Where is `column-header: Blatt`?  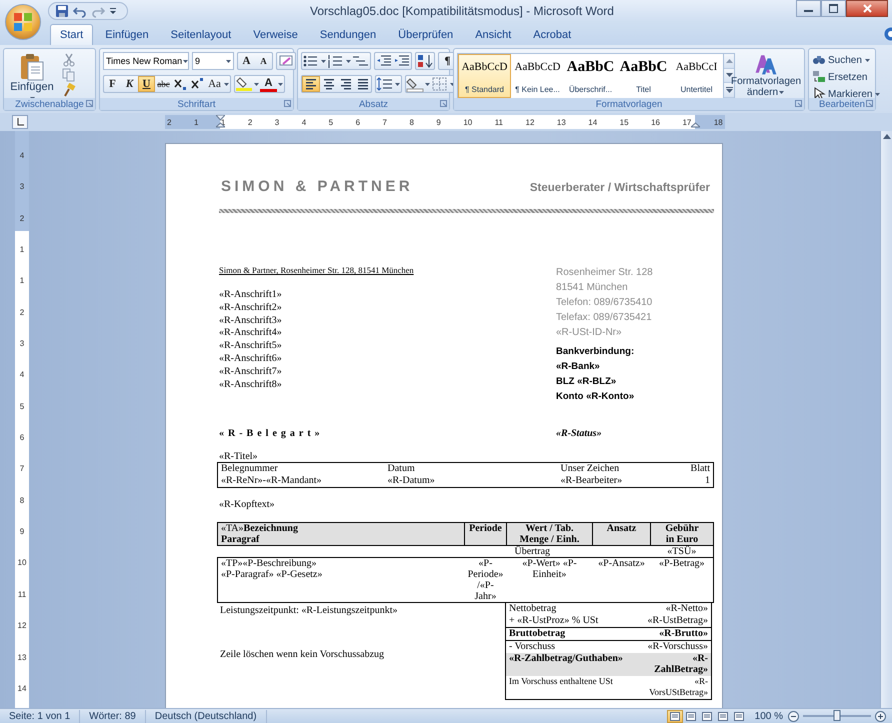
column-header: Blatt is located at coordinates (694, 468).